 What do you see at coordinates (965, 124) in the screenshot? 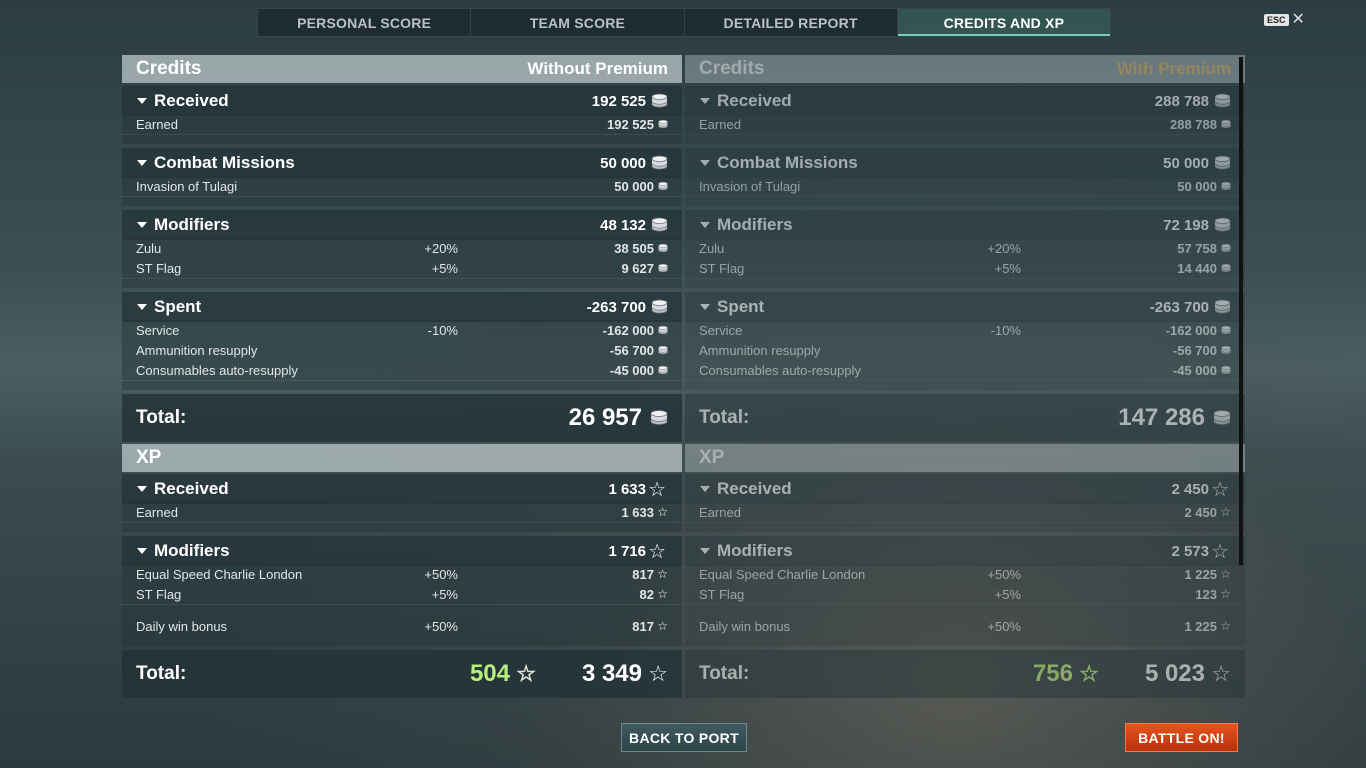
I see `list-item: Earned 288 788` at bounding box center [965, 124].